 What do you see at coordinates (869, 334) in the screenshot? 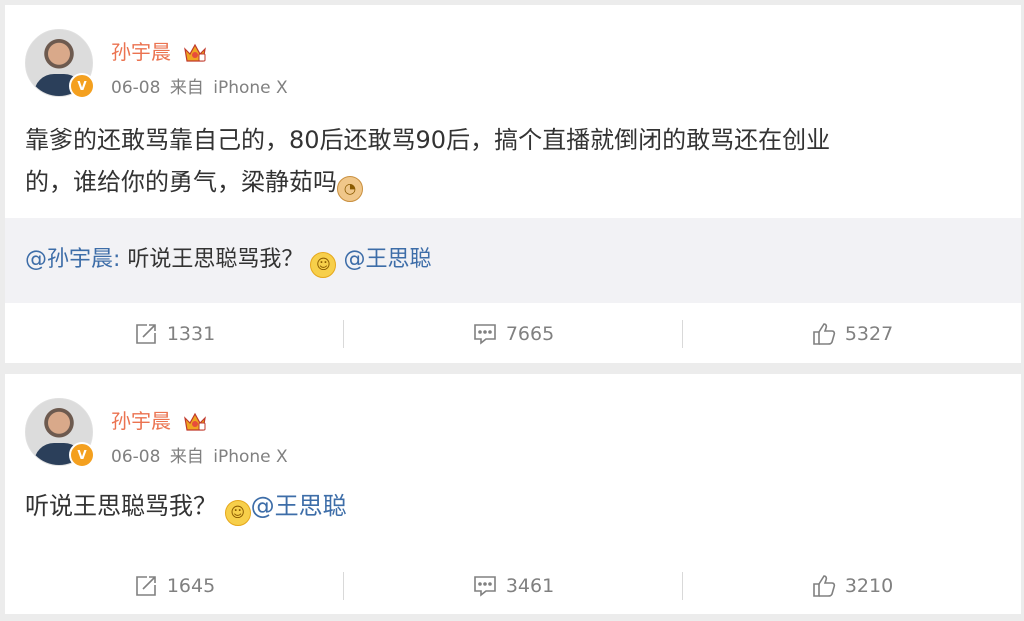
I see `like-count: 5327` at bounding box center [869, 334].